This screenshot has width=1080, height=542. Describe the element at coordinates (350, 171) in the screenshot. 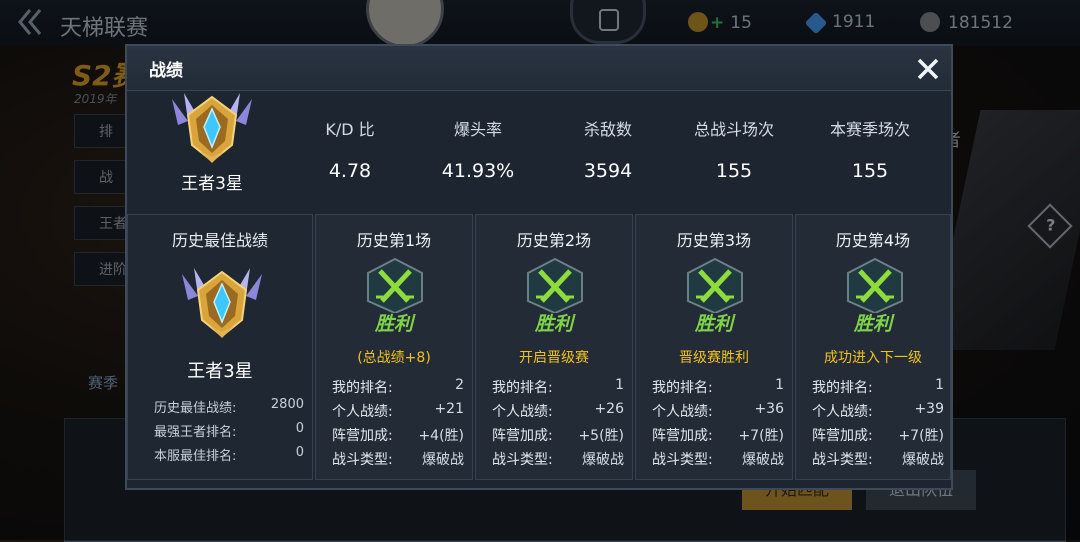

I see `stat-value: 4.78` at that location.